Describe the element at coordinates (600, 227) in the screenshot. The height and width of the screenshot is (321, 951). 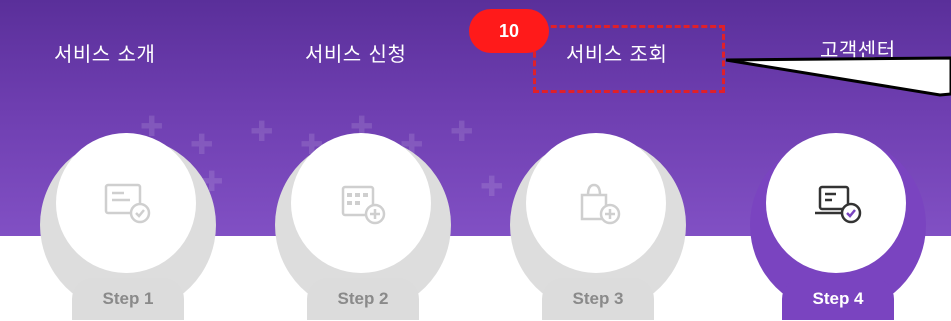
I see `step-3: Step 3` at that location.